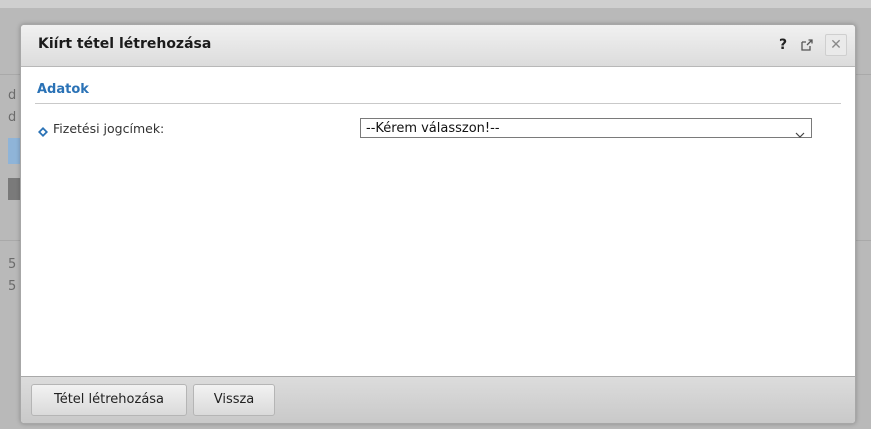 Image resolution: width=871 pixels, height=429 pixels. I want to click on chevron-down-icon, so click(800, 131).